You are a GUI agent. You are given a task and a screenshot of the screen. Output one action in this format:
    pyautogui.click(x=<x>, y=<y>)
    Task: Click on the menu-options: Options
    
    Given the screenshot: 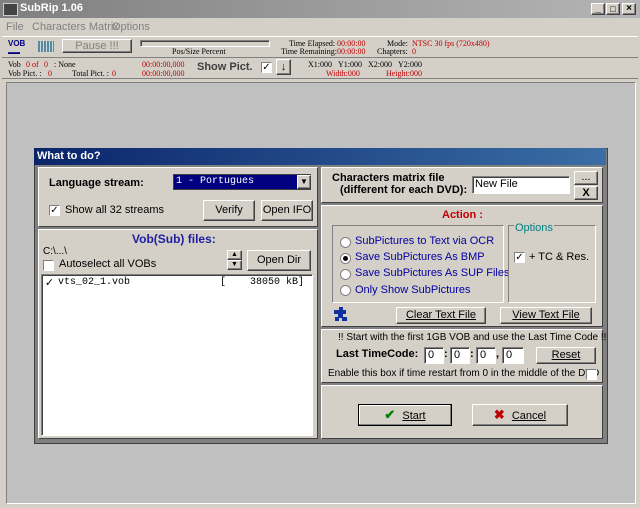 What is the action you would take?
    pyautogui.click(x=131, y=27)
    